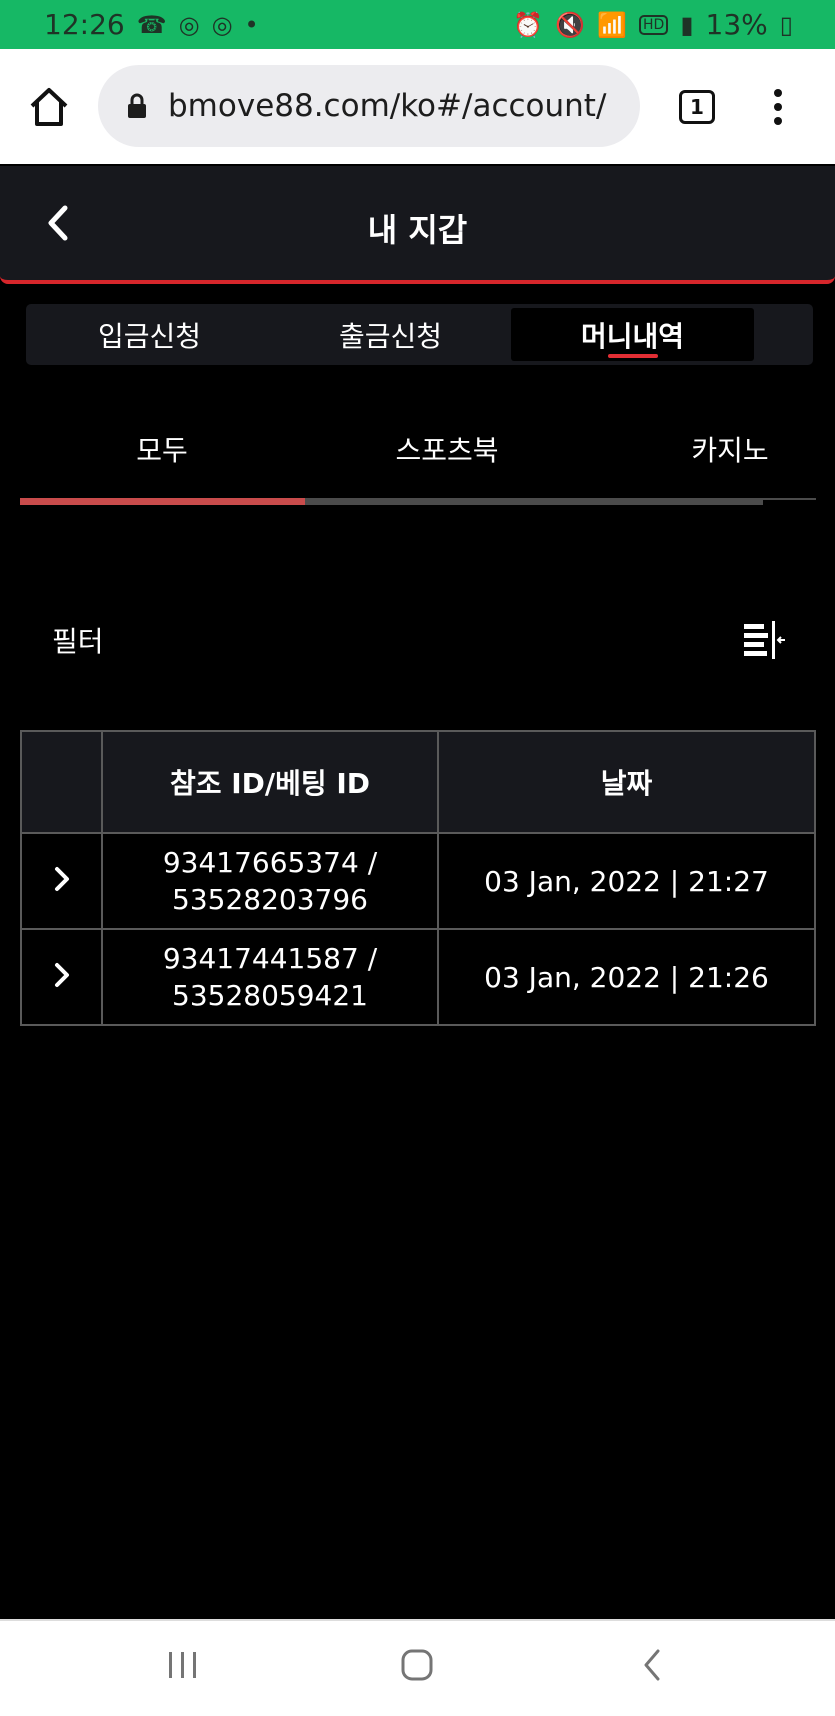  What do you see at coordinates (61, 782) in the screenshot?
I see `table-header-expand` at bounding box center [61, 782].